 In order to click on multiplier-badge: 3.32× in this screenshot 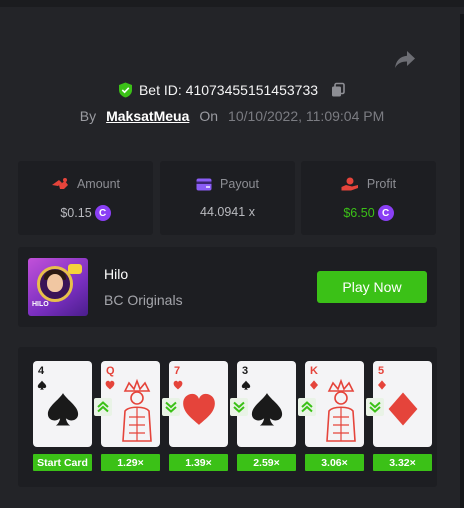, I will do `click(402, 462)`.